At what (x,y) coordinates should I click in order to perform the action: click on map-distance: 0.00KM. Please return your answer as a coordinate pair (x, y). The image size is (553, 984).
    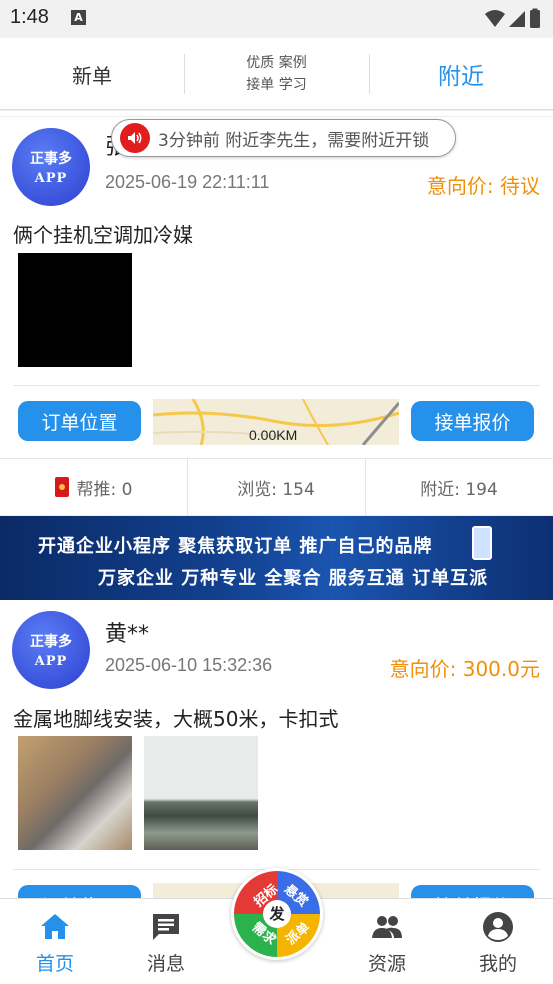
    Looking at the image, I should click on (273, 435).